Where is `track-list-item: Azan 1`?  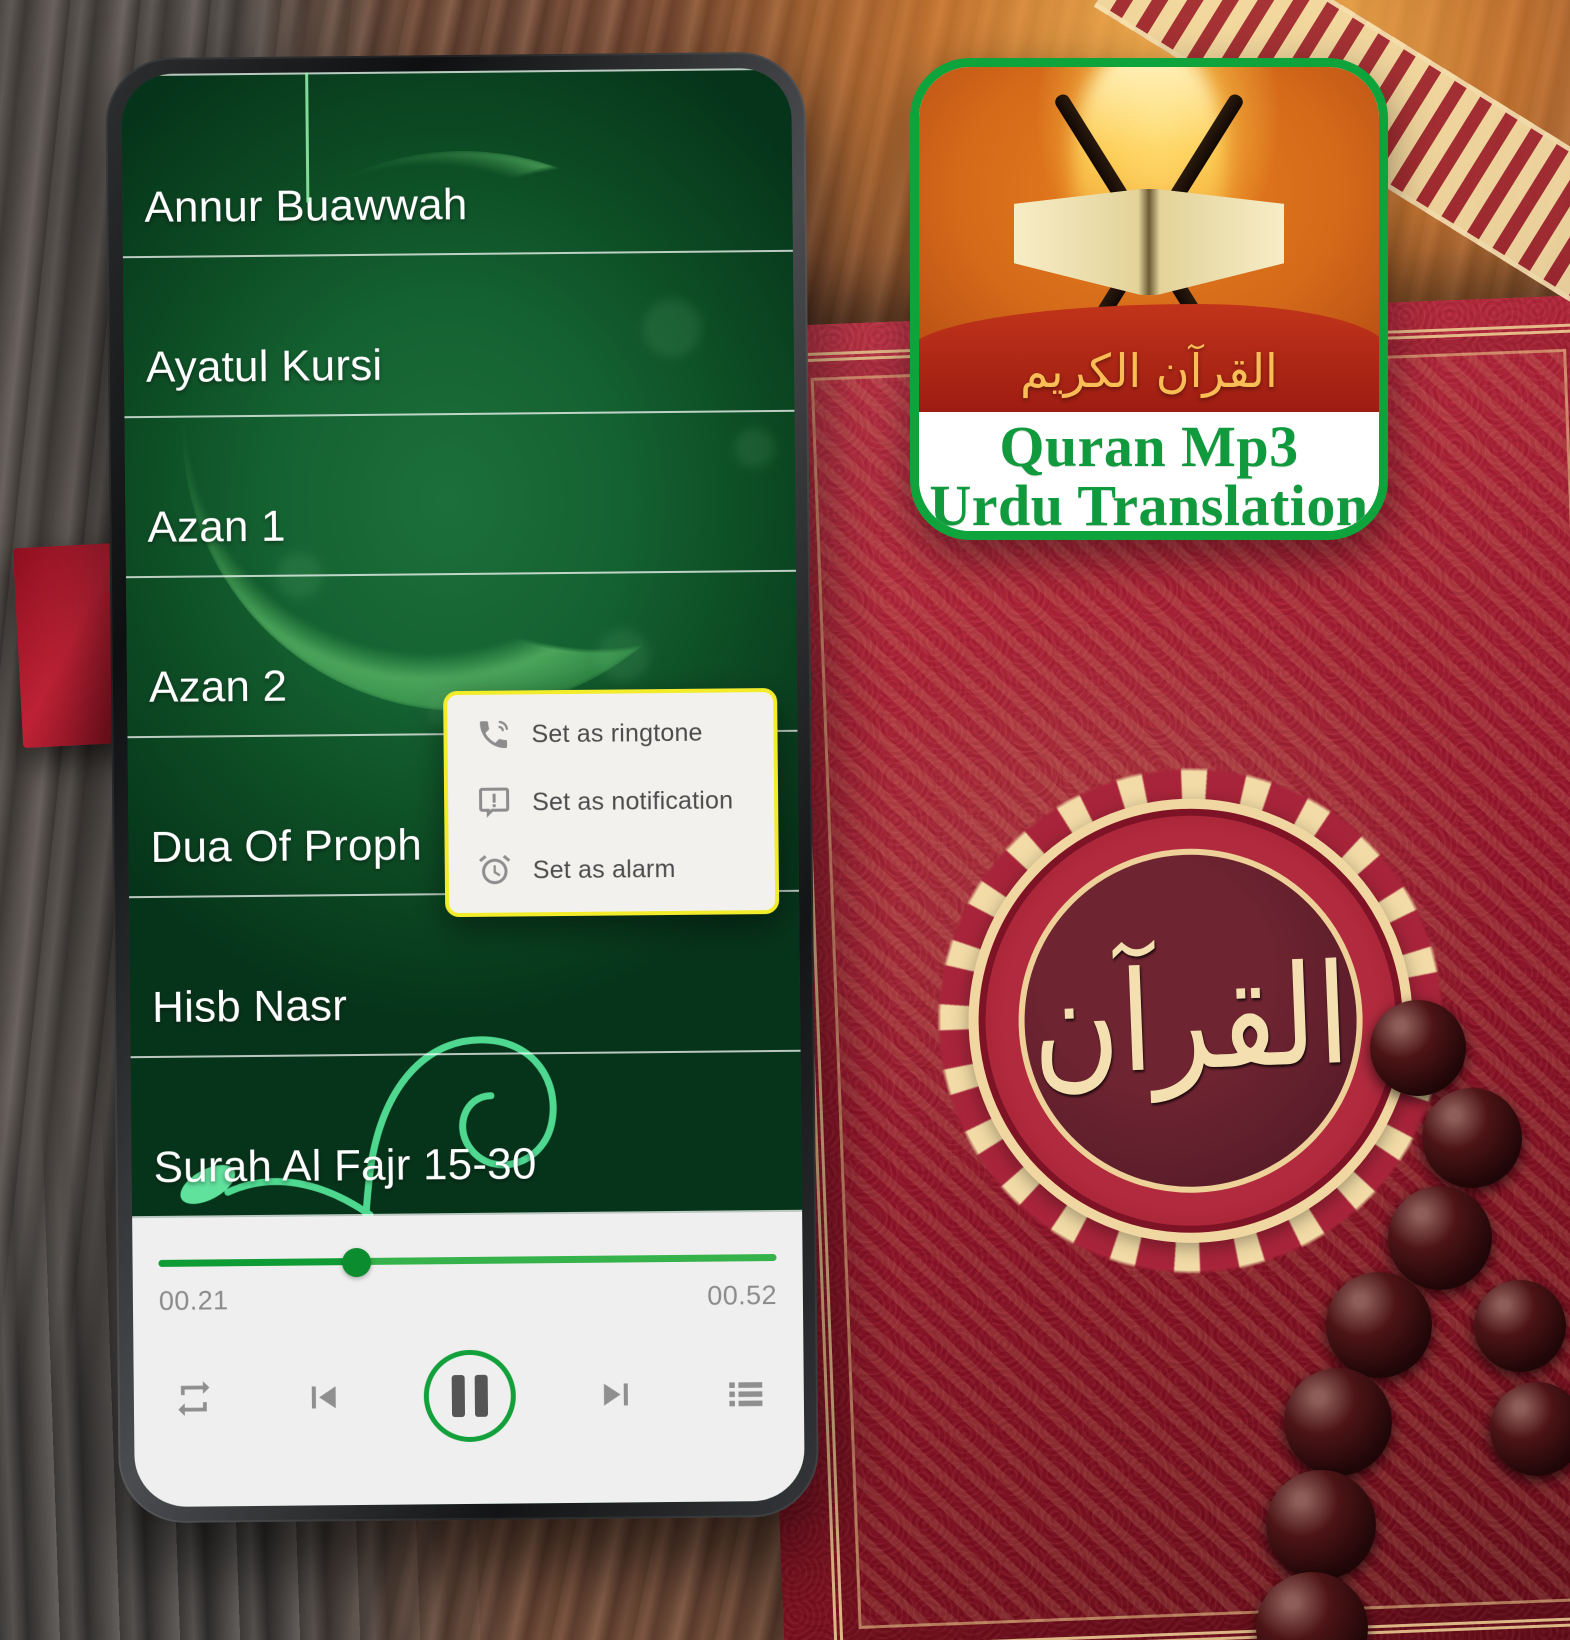
track-list-item: Azan 1 is located at coordinates (460, 495).